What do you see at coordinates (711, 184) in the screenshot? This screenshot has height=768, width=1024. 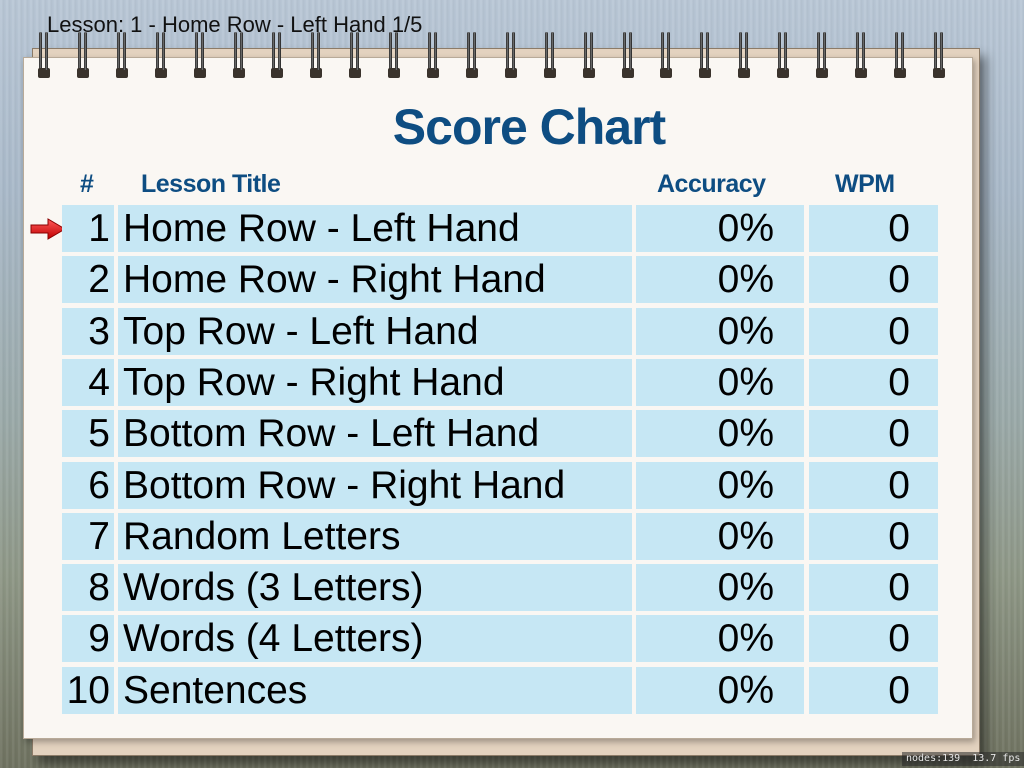 I see `header-accuracy: Accuracy` at bounding box center [711, 184].